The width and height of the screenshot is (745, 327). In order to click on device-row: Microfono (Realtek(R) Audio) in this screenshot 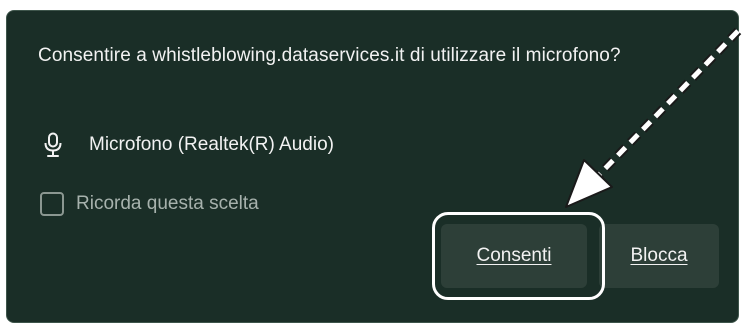, I will do `click(188, 145)`.